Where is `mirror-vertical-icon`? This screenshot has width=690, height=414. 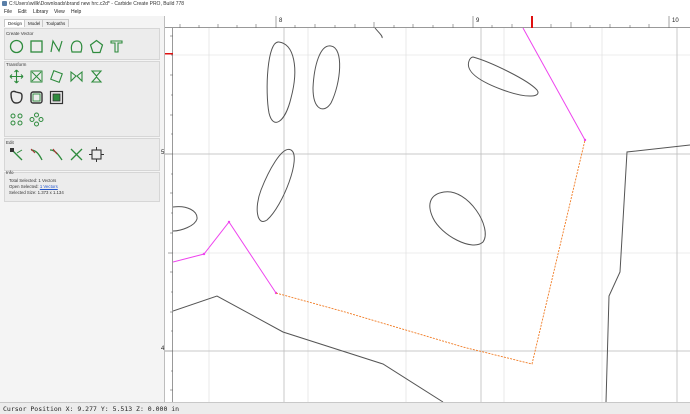 mirror-vertical-icon is located at coordinates (96, 76).